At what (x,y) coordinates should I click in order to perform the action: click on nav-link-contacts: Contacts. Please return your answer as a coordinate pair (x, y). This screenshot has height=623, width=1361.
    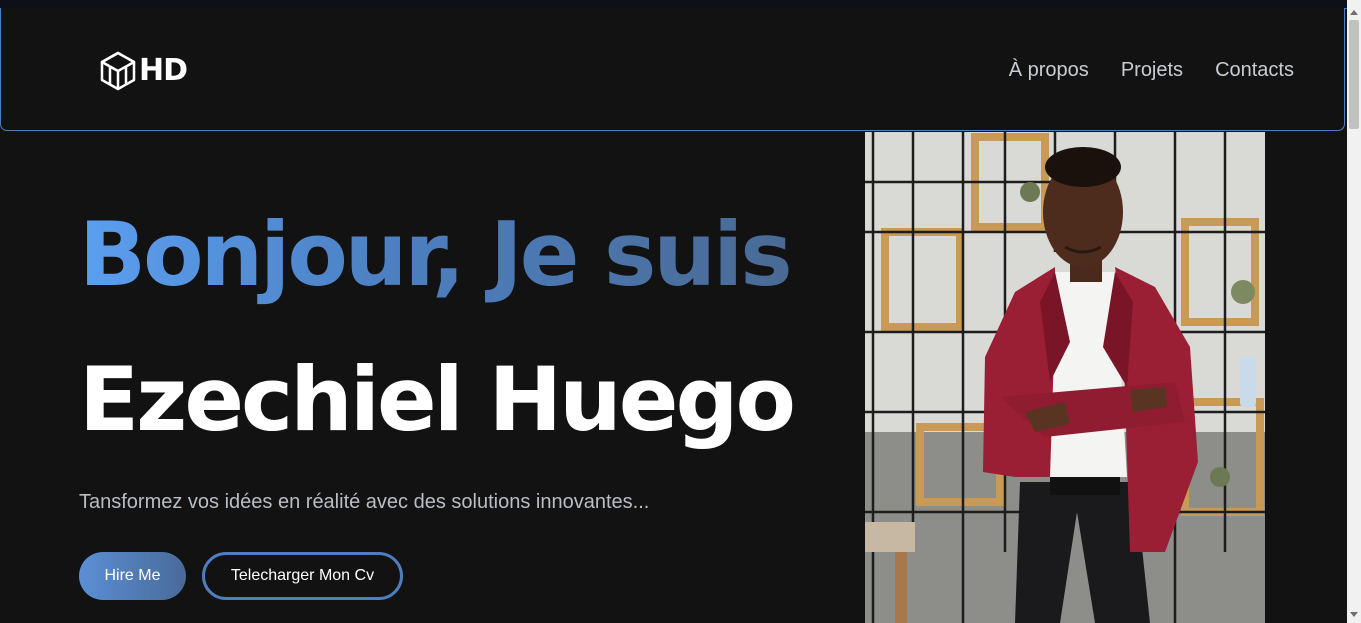
    Looking at the image, I should click on (1254, 70).